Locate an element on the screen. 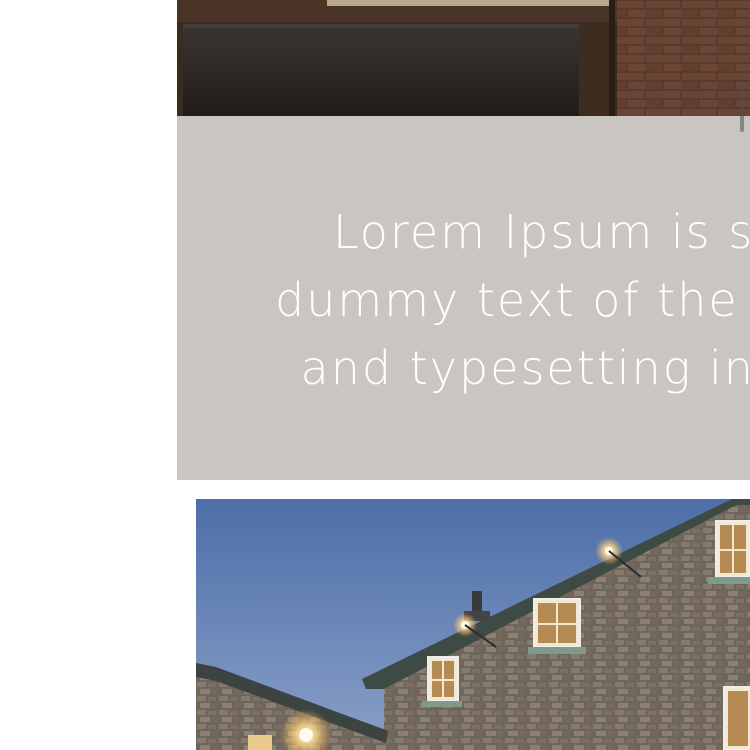 The image size is (750, 750). intro-line-3: and typesetting industry. is located at coordinates (525, 368).